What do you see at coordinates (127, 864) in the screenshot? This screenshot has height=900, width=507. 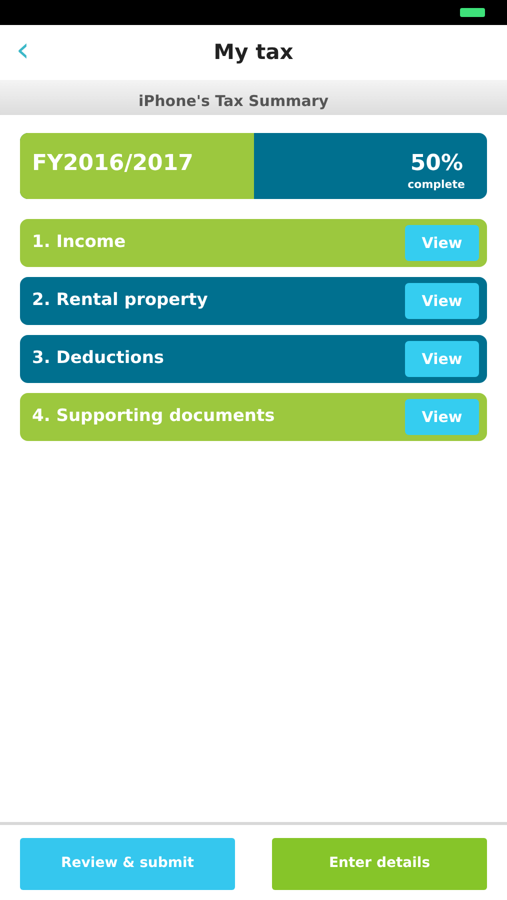 I see `action-button: Review & submit` at bounding box center [127, 864].